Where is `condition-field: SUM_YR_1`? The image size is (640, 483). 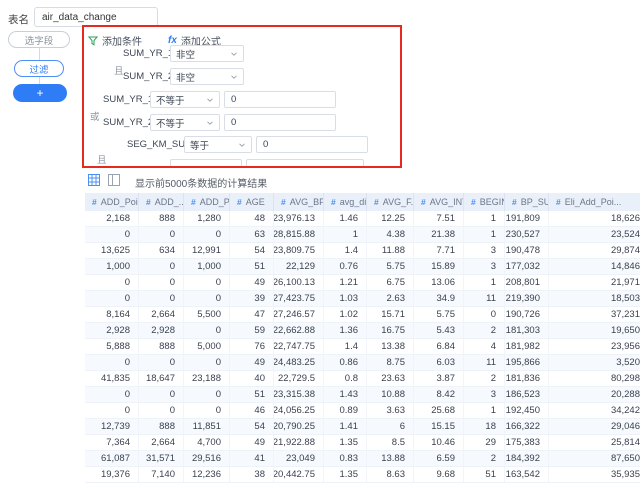
condition-field: SUM_YR_1 is located at coordinates (148, 53).